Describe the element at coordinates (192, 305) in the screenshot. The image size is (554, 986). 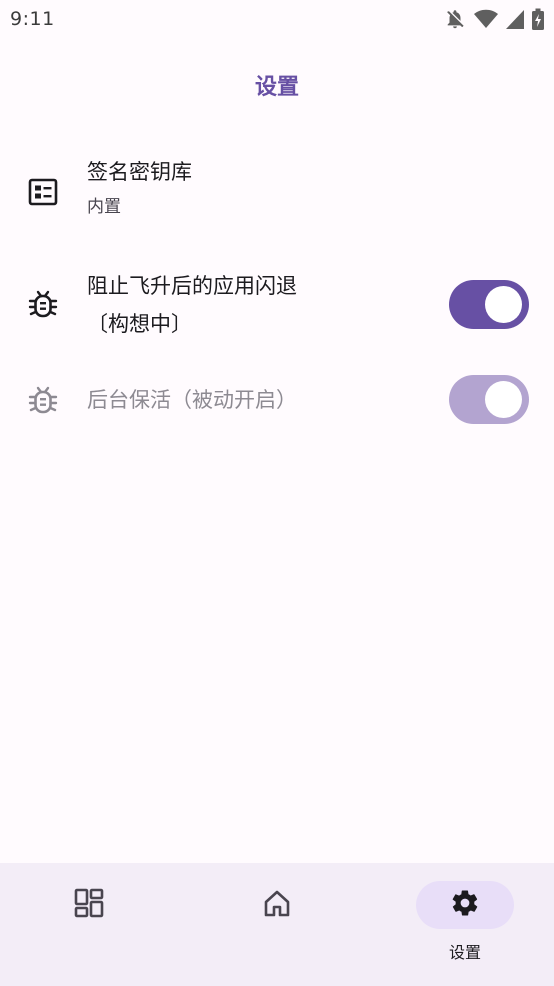
I see `prevent-crash-text: 阻止飞升后的应用闪退 〔构想中〕` at that location.